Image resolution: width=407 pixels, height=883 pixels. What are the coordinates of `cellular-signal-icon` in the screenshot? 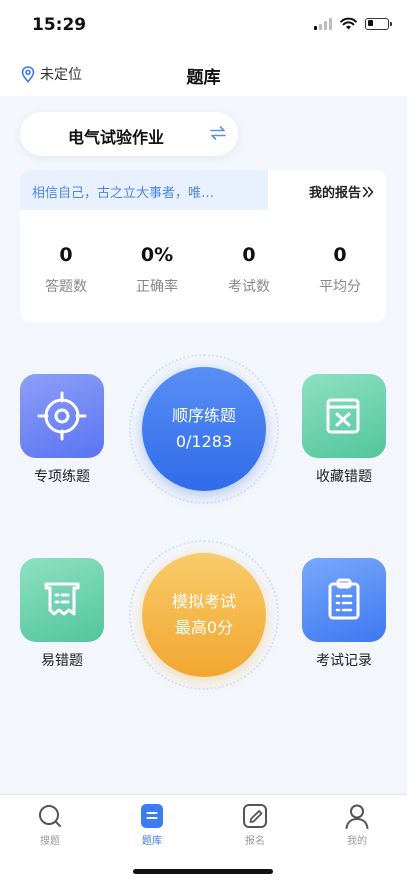 It's located at (323, 23).